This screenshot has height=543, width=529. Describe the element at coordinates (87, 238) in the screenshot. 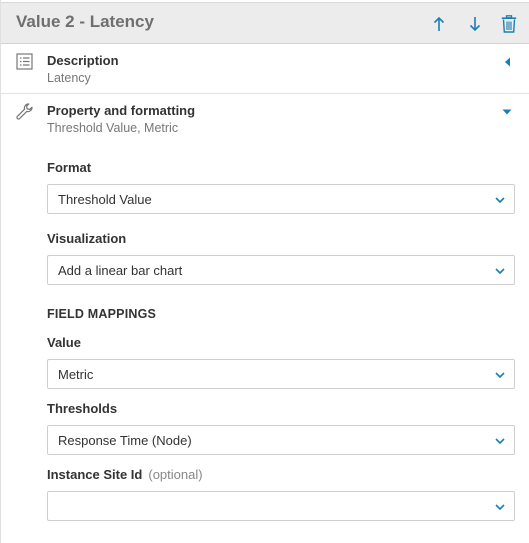

I see `visualization-label: Visualization` at that location.